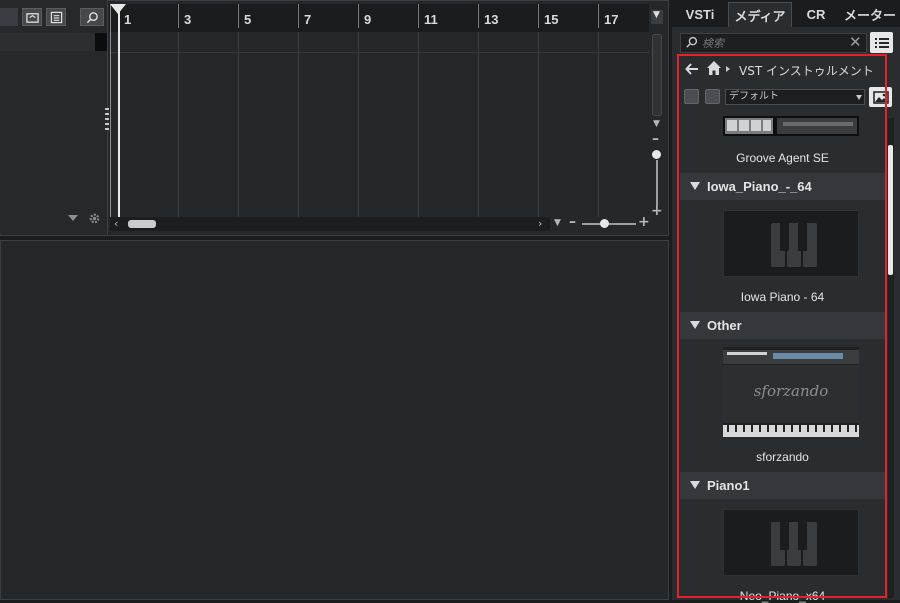 This screenshot has height=603, width=900. What do you see at coordinates (644, 222) in the screenshot?
I see `zoom-in-icon: +` at bounding box center [644, 222].